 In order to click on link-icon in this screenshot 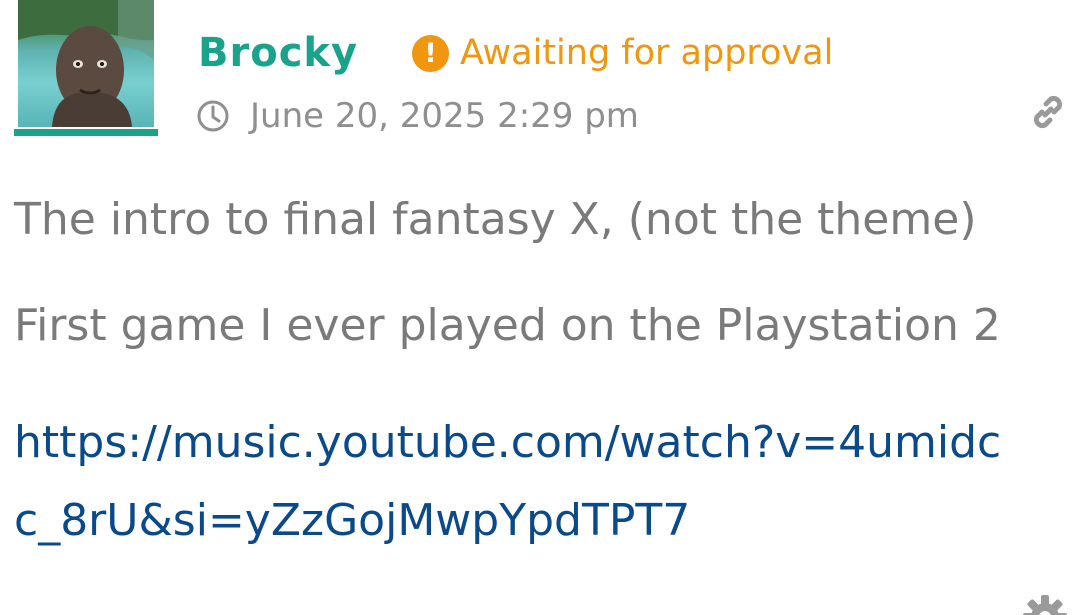, I will do `click(1048, 112)`.